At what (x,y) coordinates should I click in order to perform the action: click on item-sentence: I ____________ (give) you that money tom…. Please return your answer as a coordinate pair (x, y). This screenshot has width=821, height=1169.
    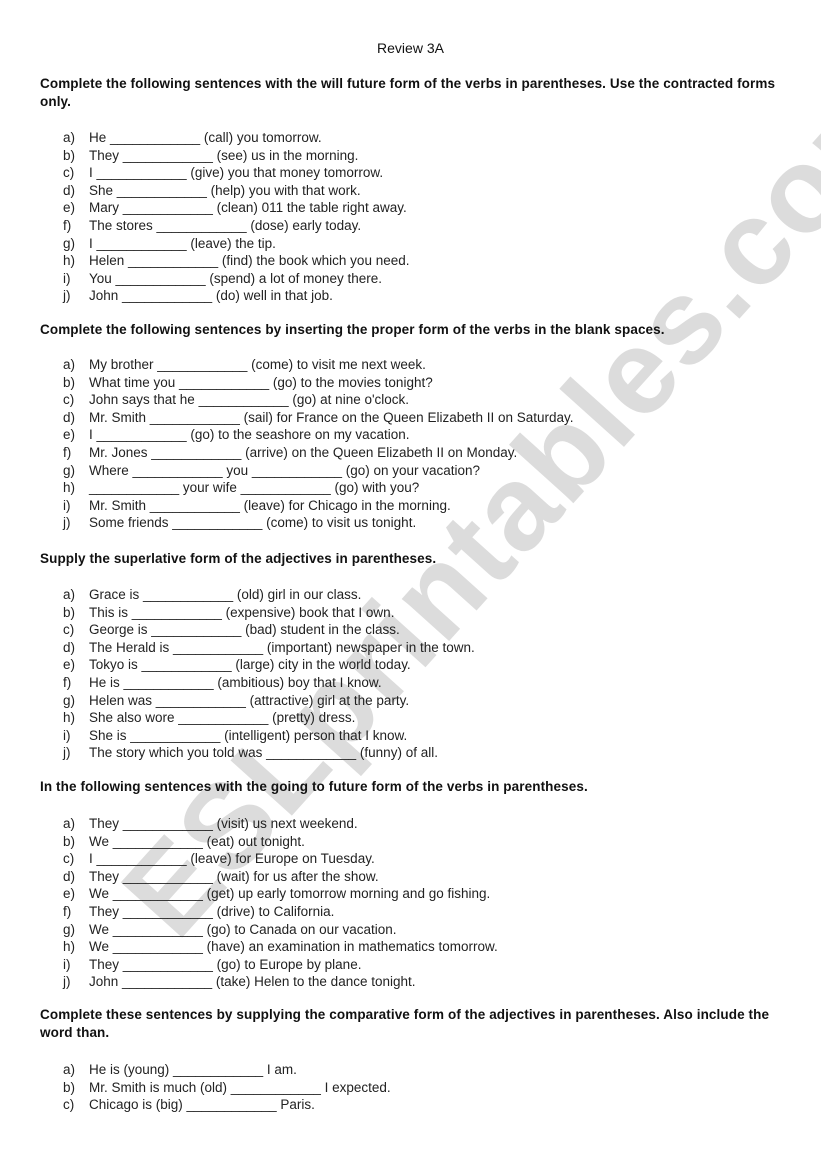
    Looking at the image, I should click on (236, 173).